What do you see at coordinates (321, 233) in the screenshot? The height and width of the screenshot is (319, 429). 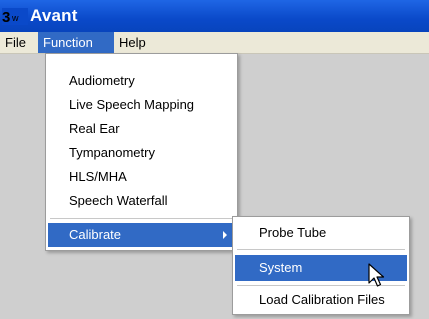 I see `submenu-item-probe-tube: Probe Tube` at bounding box center [321, 233].